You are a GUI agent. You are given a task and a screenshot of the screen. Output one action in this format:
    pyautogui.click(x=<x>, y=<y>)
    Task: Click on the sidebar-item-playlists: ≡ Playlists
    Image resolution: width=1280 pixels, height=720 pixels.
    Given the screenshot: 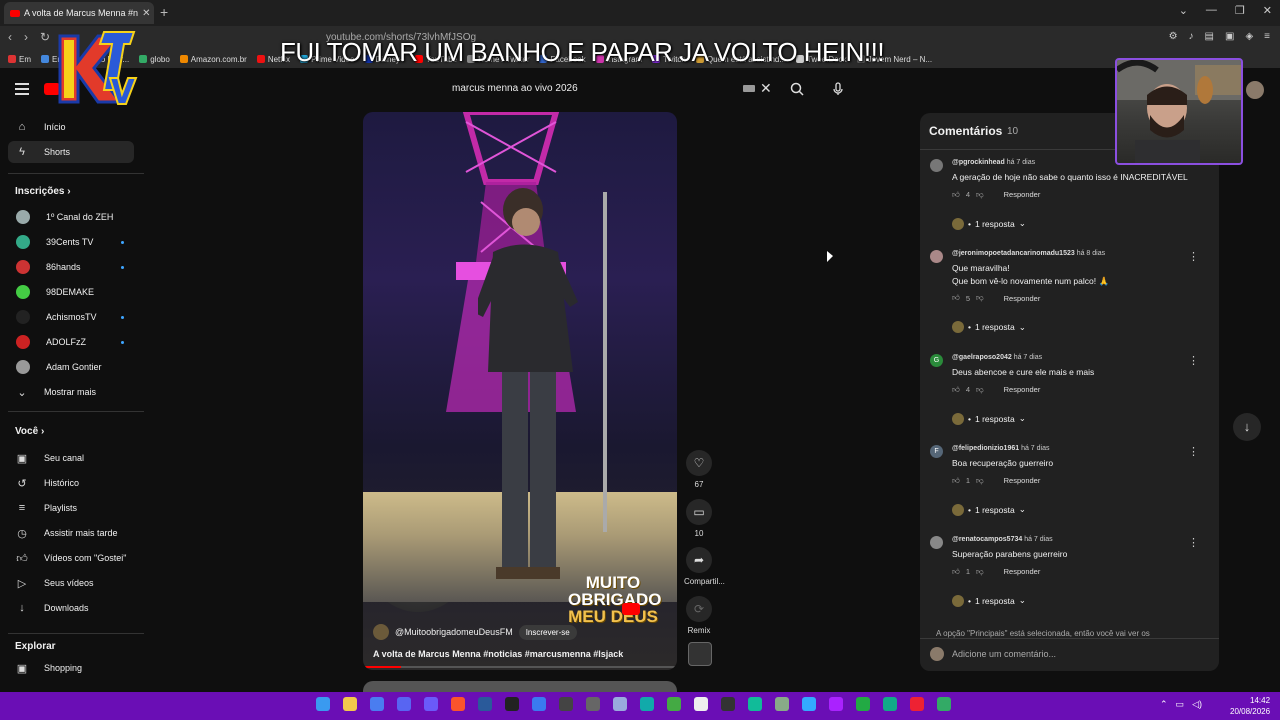 What is the action you would take?
    pyautogui.click(x=71, y=508)
    